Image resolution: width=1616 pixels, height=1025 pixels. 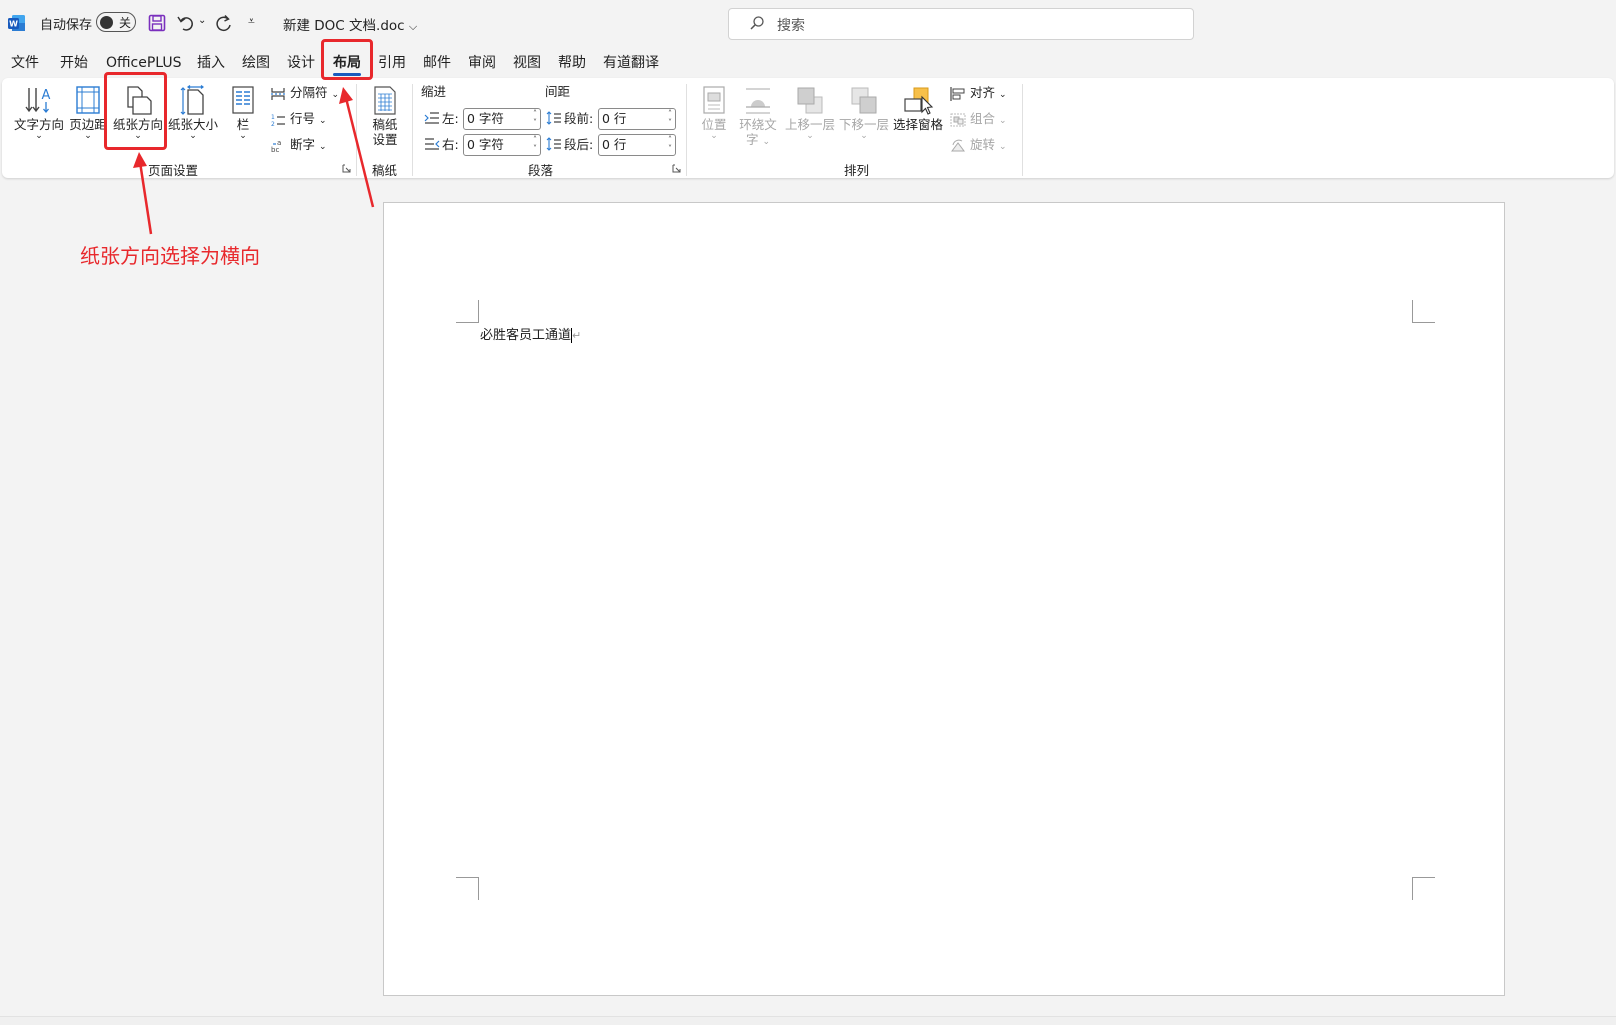 I want to click on arrow-to-orientation, so click(x=143, y=193).